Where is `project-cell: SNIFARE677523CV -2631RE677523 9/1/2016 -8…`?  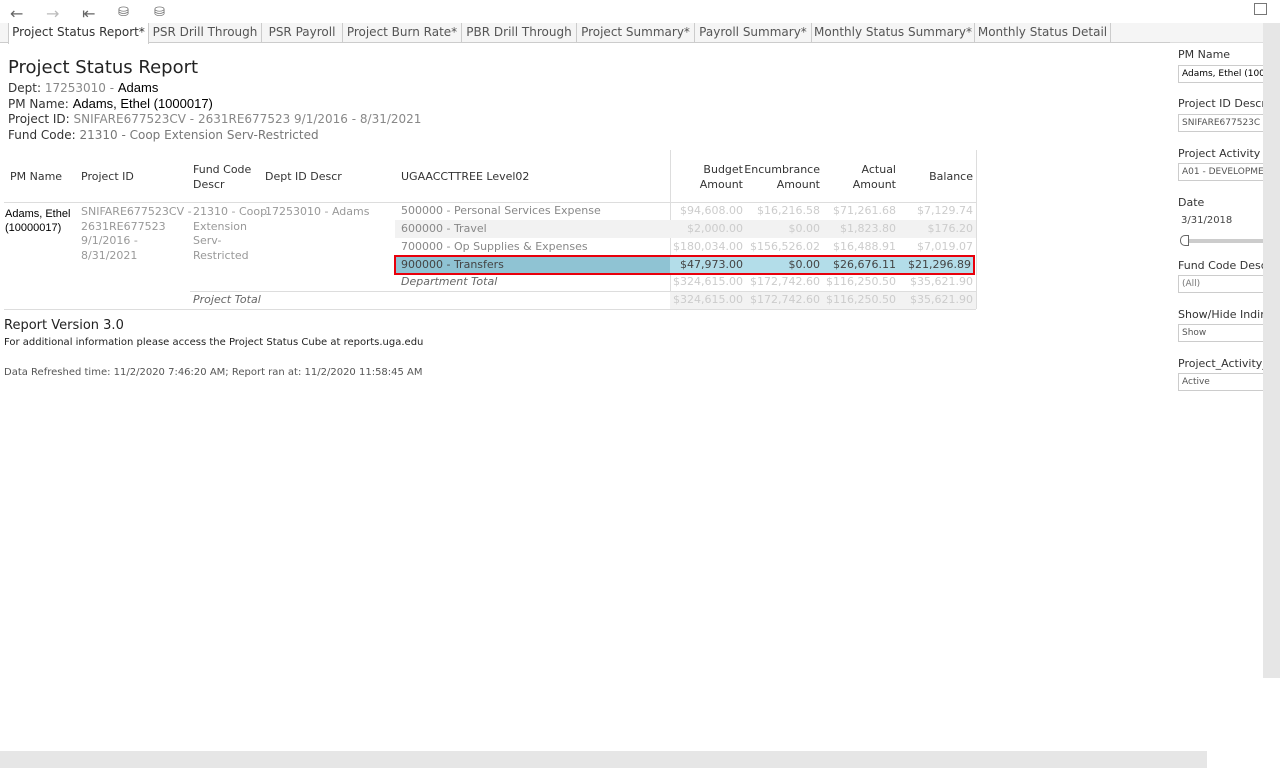 project-cell: SNIFARE677523CV -2631RE677523 9/1/2016 -8… is located at coordinates (136, 234).